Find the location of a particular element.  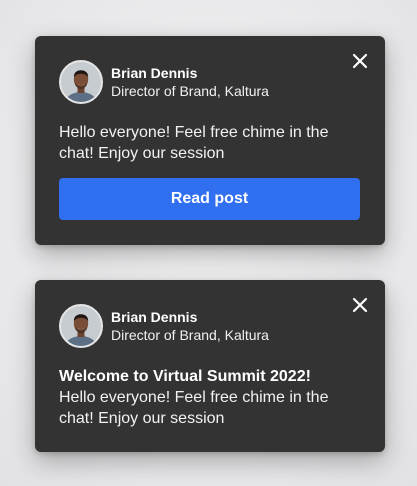

notification-title: Welcome to Virtual Summit 2022! is located at coordinates (185, 376).